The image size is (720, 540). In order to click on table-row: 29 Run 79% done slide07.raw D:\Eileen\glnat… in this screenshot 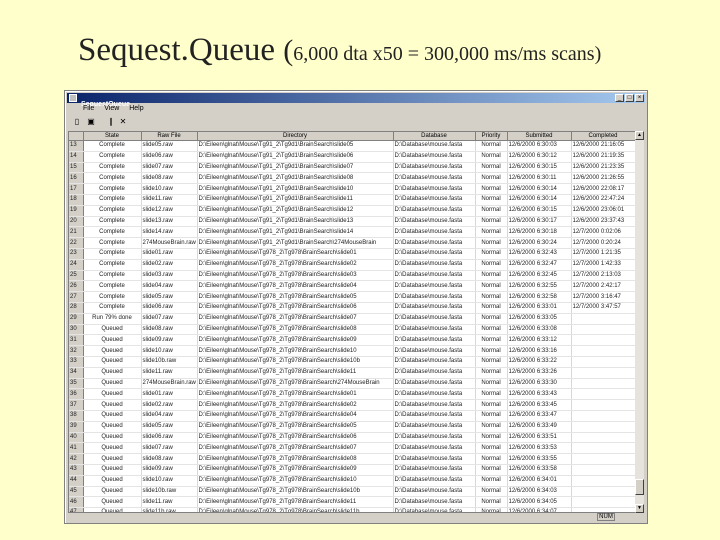, I will do `click(352, 319)`.